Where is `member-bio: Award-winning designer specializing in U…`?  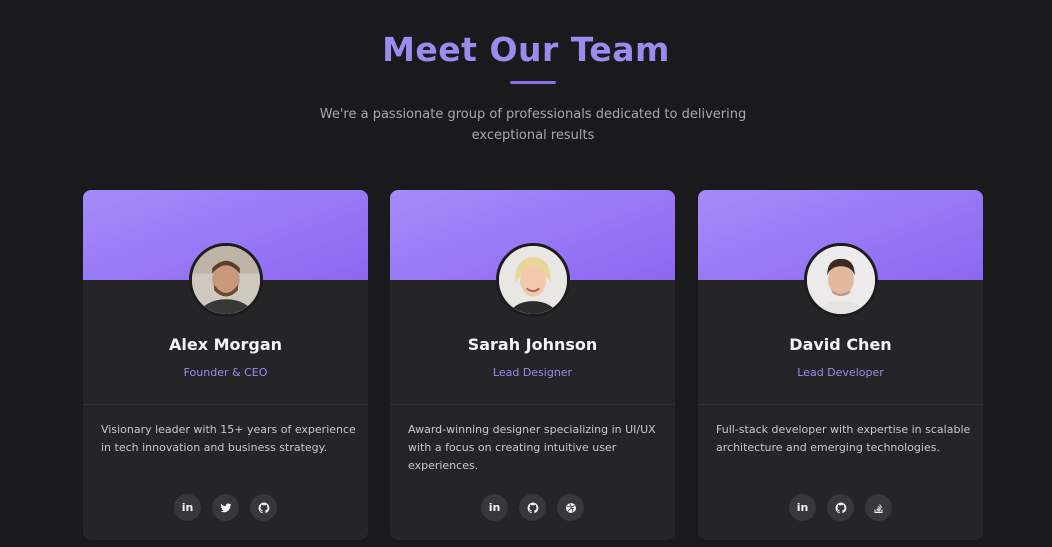
member-bio: Award-winning designer specializing in U… is located at coordinates (532, 447).